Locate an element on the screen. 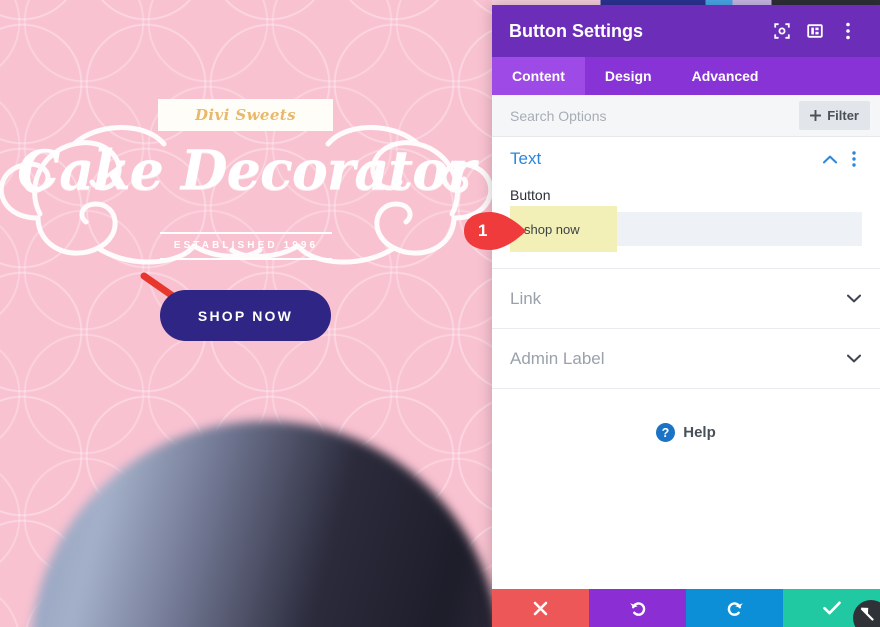 The width and height of the screenshot is (880, 627). brand-badge: Divi Sweets is located at coordinates (245, 115).